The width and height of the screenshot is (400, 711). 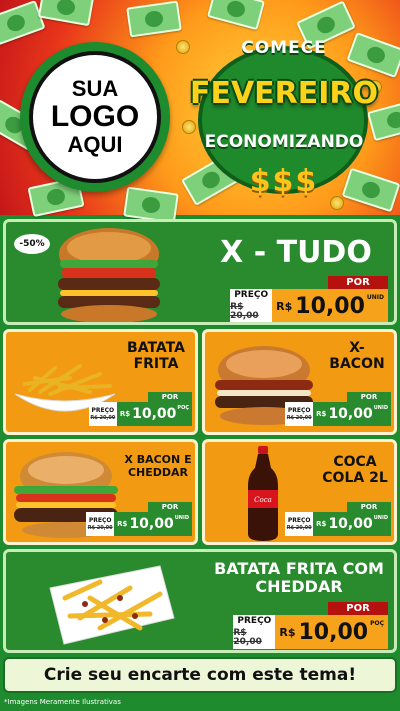 I want to click on cta-banner: Crie seu encarte com este tema!, so click(x=200, y=675).